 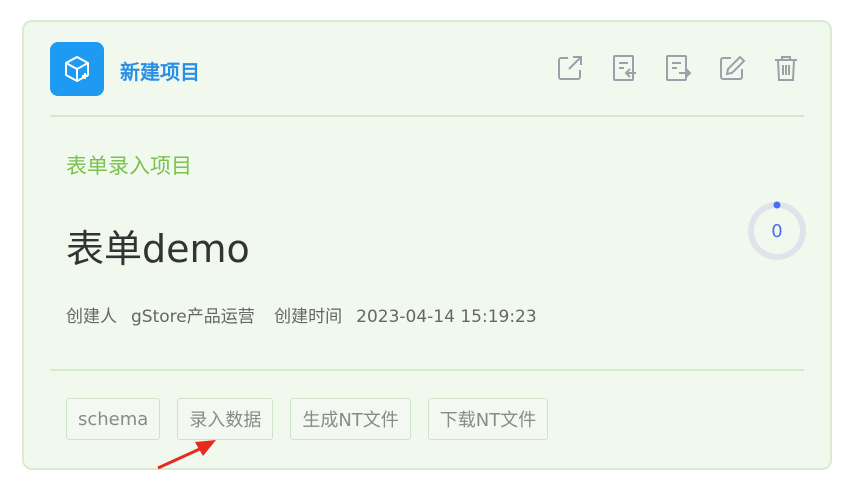 I want to click on delete-icon, so click(x=786, y=68).